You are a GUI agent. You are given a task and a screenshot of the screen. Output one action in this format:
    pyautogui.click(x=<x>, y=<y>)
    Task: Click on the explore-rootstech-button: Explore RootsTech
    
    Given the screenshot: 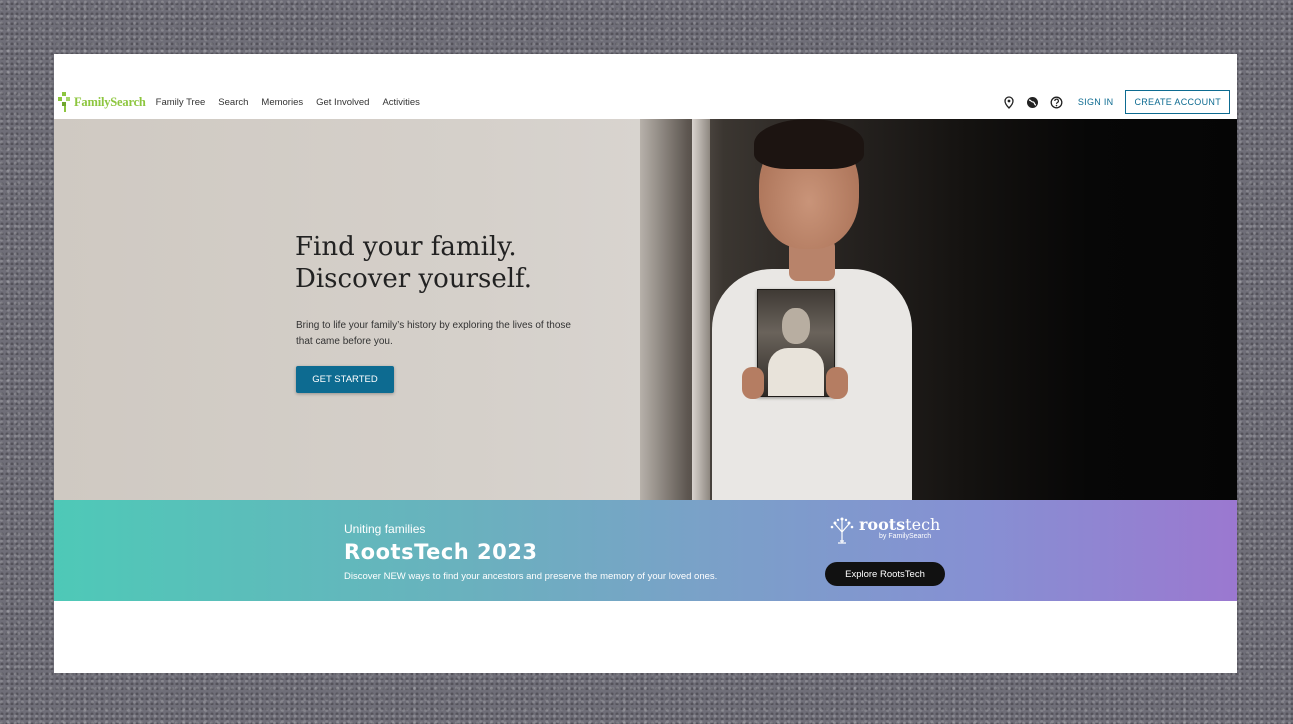 What is the action you would take?
    pyautogui.click(x=885, y=574)
    